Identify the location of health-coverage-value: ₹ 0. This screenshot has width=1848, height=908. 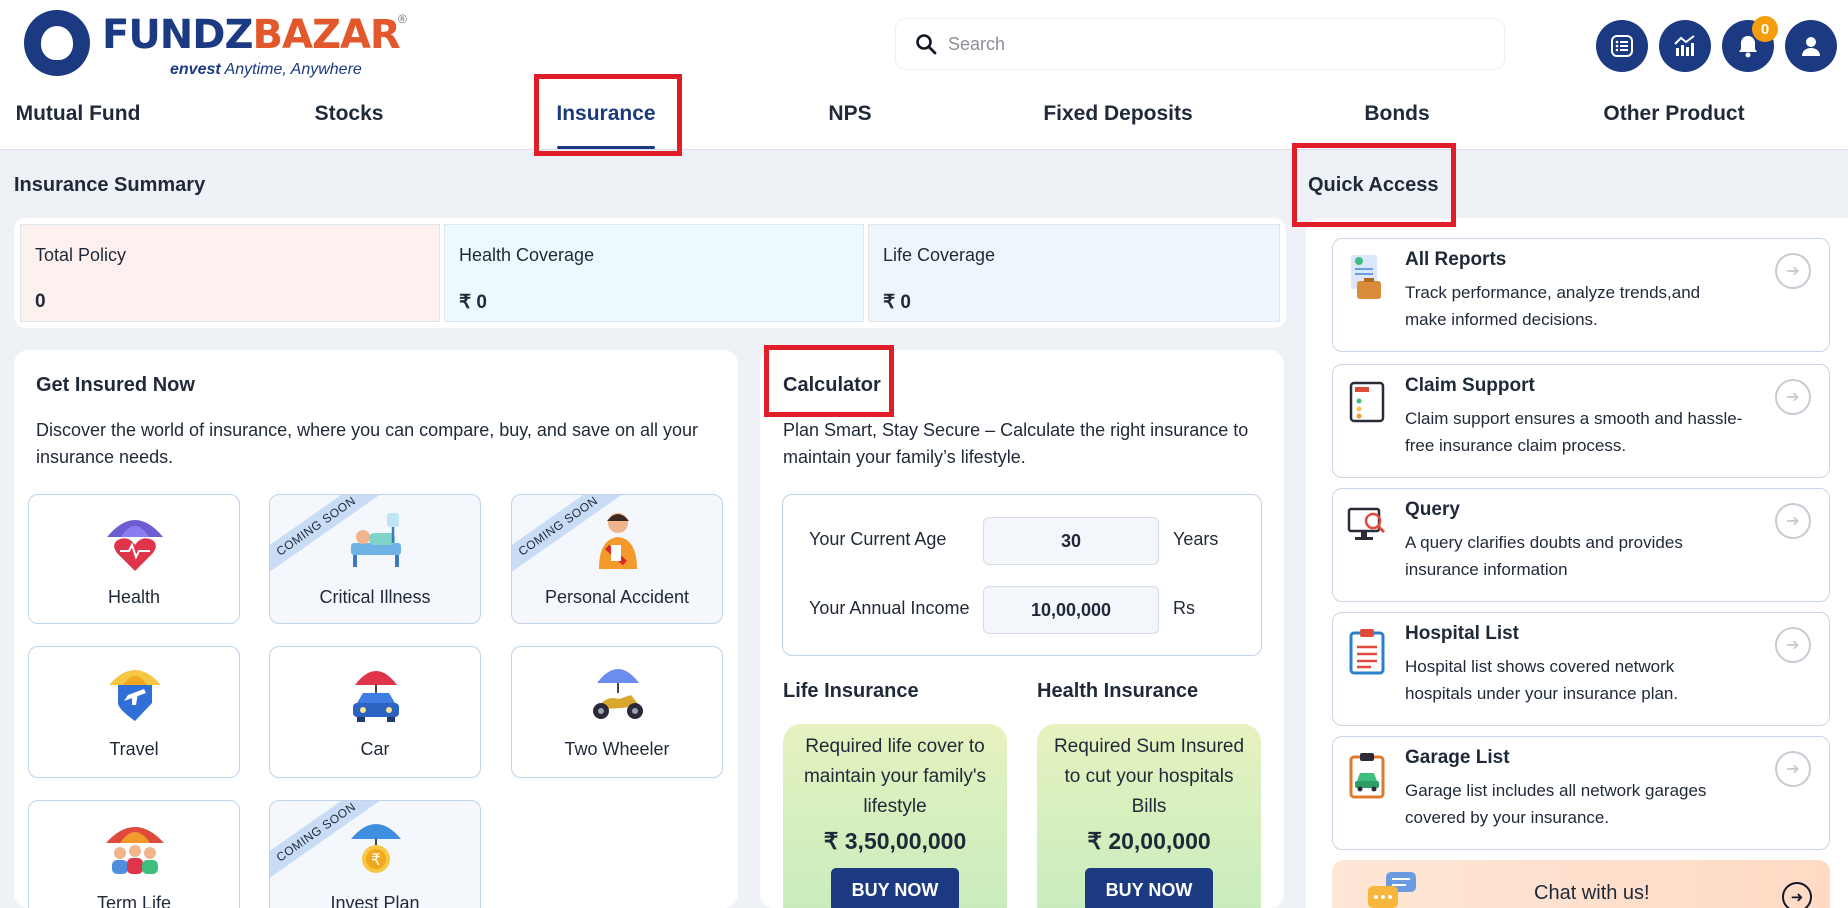
(473, 302).